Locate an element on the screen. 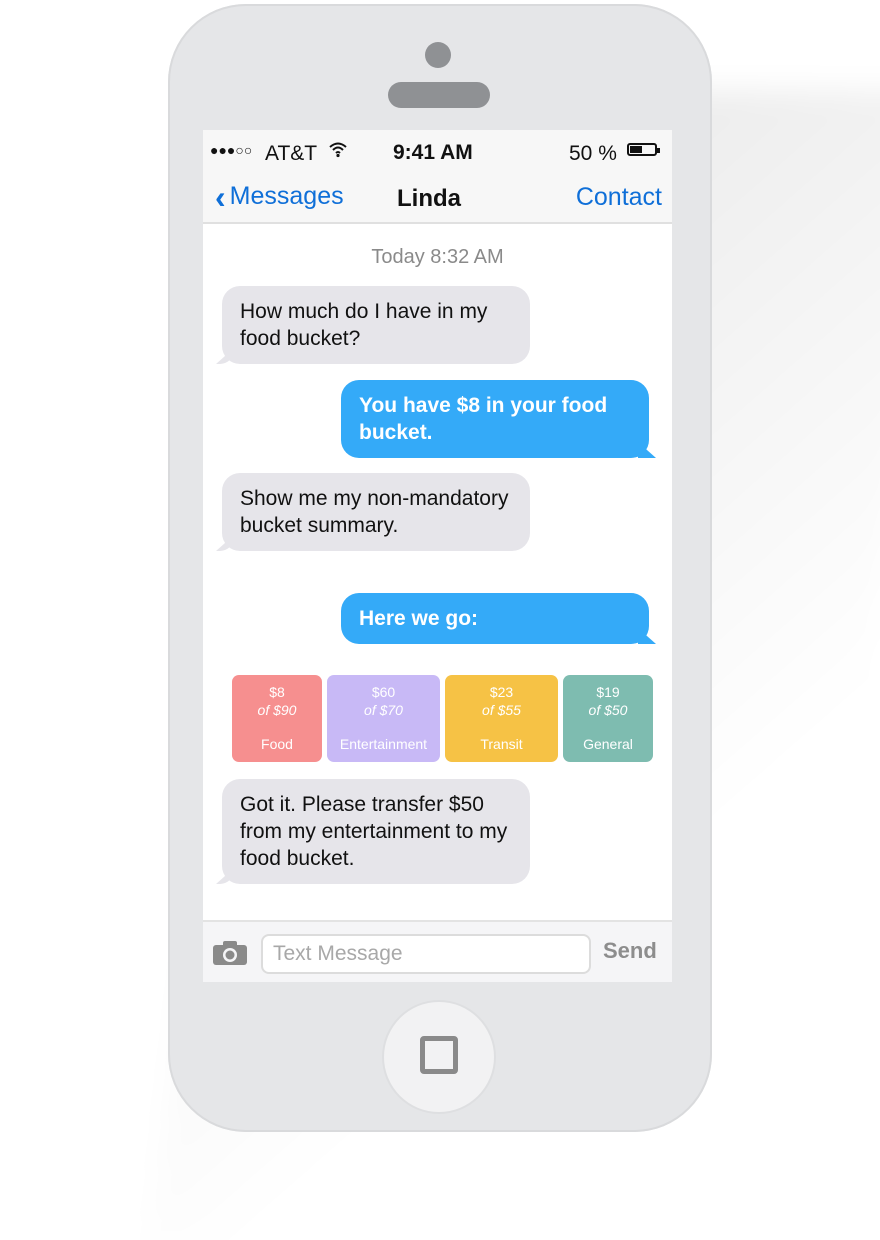 The image size is (880, 1240). bucket-tile-food: $8 of $90 Food is located at coordinates (277, 718).